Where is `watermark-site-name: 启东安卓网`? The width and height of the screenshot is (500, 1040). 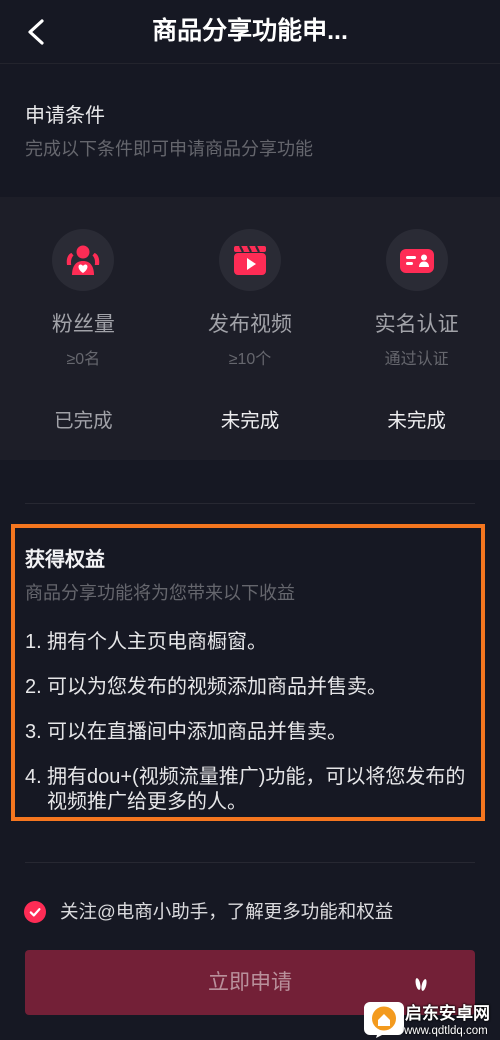 watermark-site-name: 启东安卓网 is located at coordinates (447, 1013).